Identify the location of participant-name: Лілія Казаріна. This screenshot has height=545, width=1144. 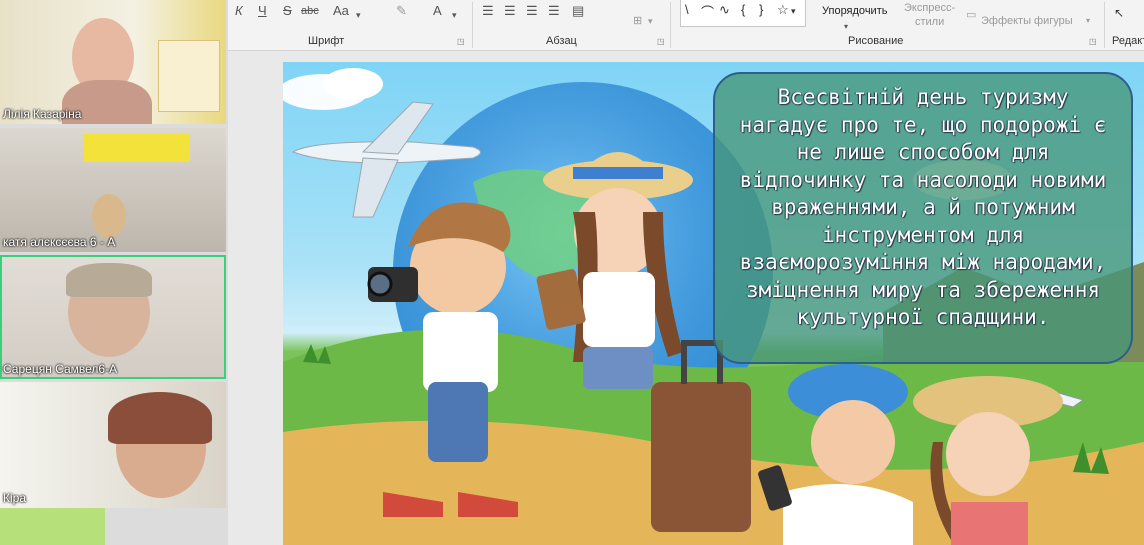
(42, 114).